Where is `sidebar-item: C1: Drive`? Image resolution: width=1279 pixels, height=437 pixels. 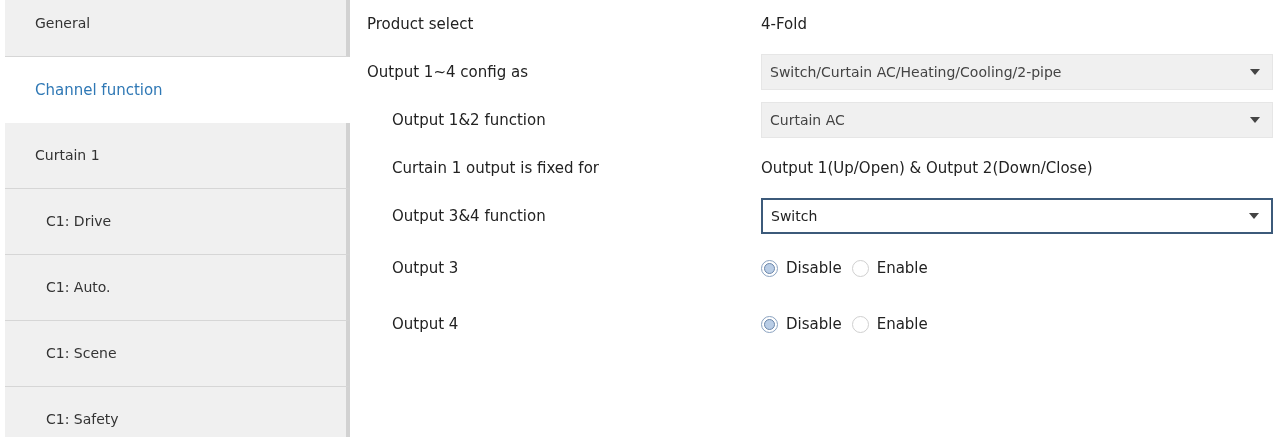 sidebar-item: C1: Drive is located at coordinates (177, 222).